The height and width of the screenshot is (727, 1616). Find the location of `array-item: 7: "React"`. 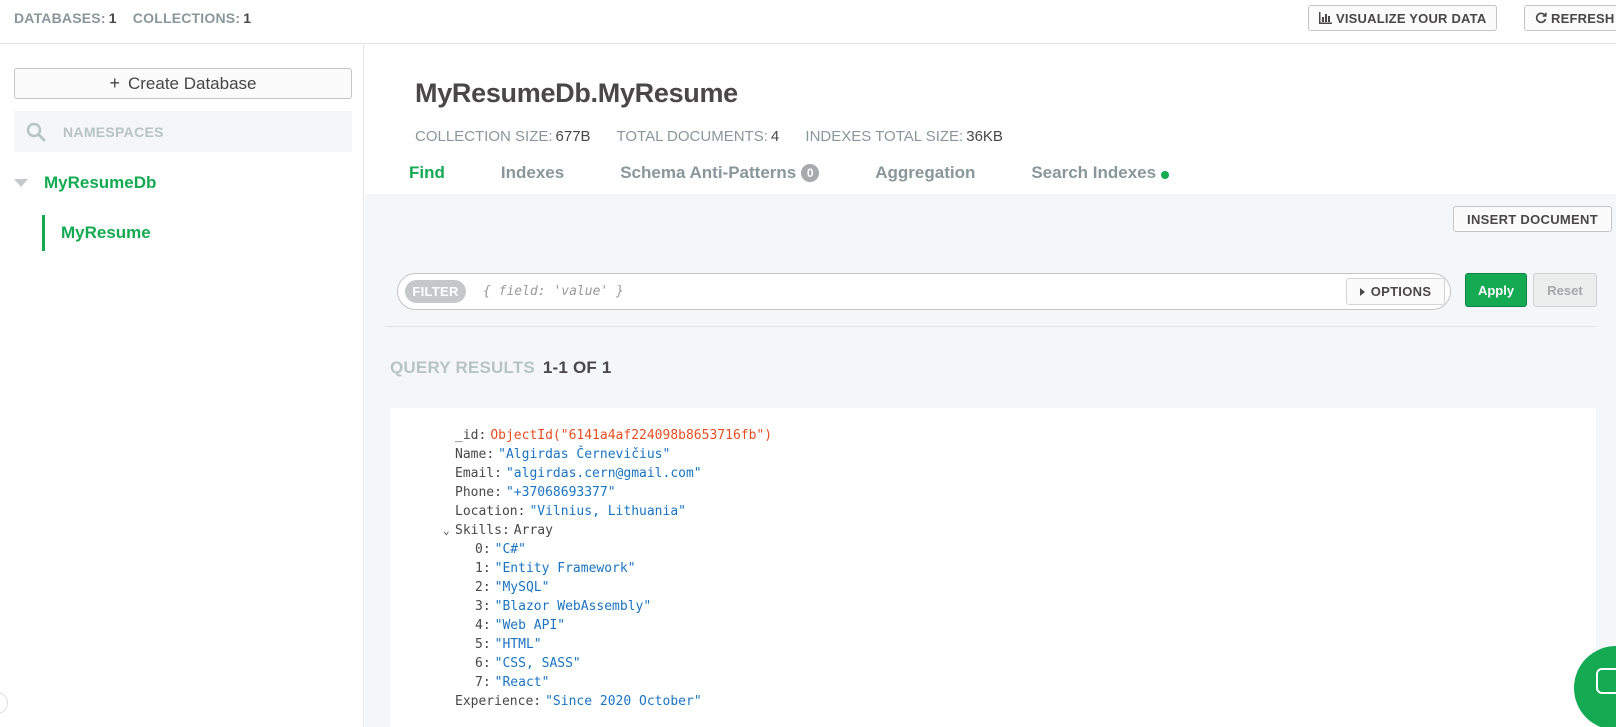

array-item: 7: "React" is located at coordinates (512, 682).